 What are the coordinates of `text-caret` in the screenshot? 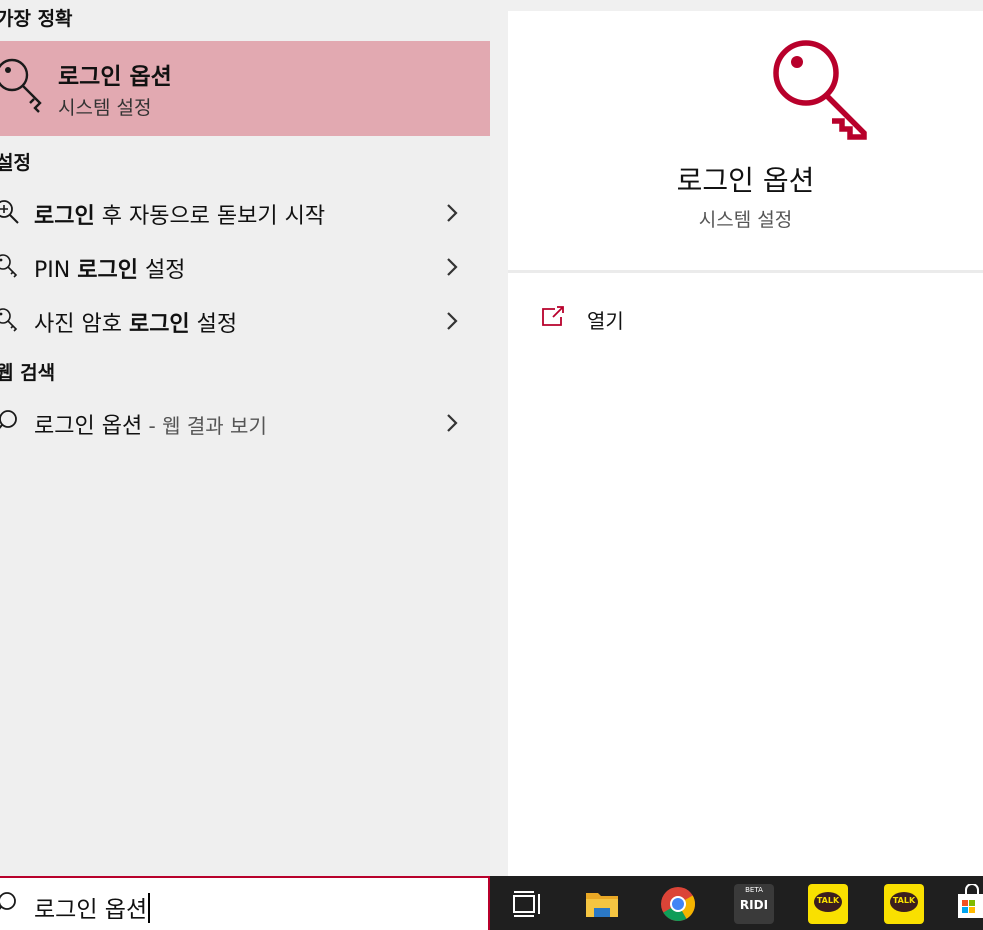 It's located at (149, 908).